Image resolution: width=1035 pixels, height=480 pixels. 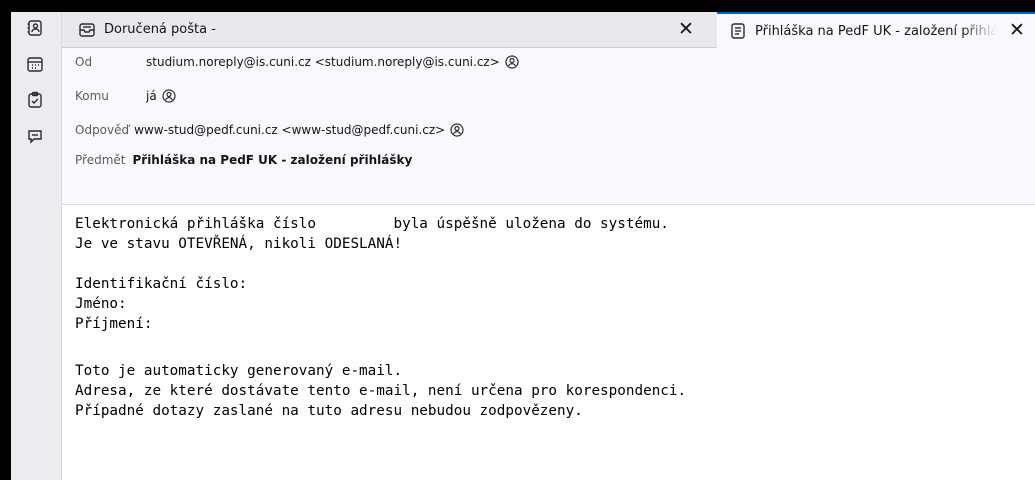 I want to click on body-line: Identifikační číslo:, so click(x=161, y=284).